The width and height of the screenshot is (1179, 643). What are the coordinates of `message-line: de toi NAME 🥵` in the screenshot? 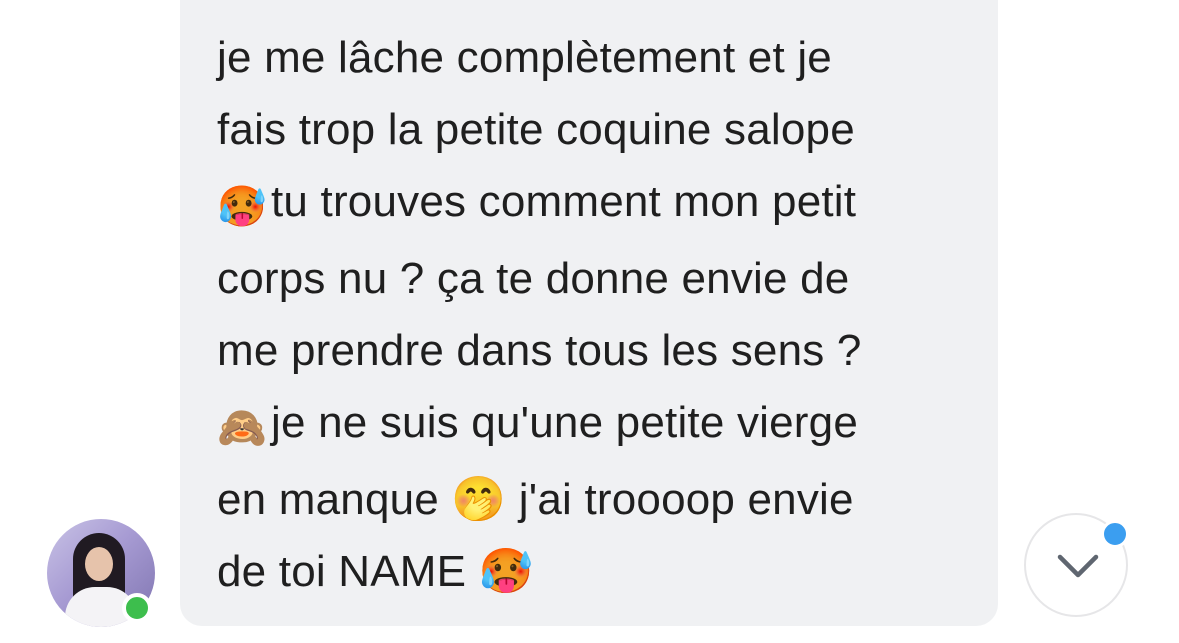 It's located at (375, 571).